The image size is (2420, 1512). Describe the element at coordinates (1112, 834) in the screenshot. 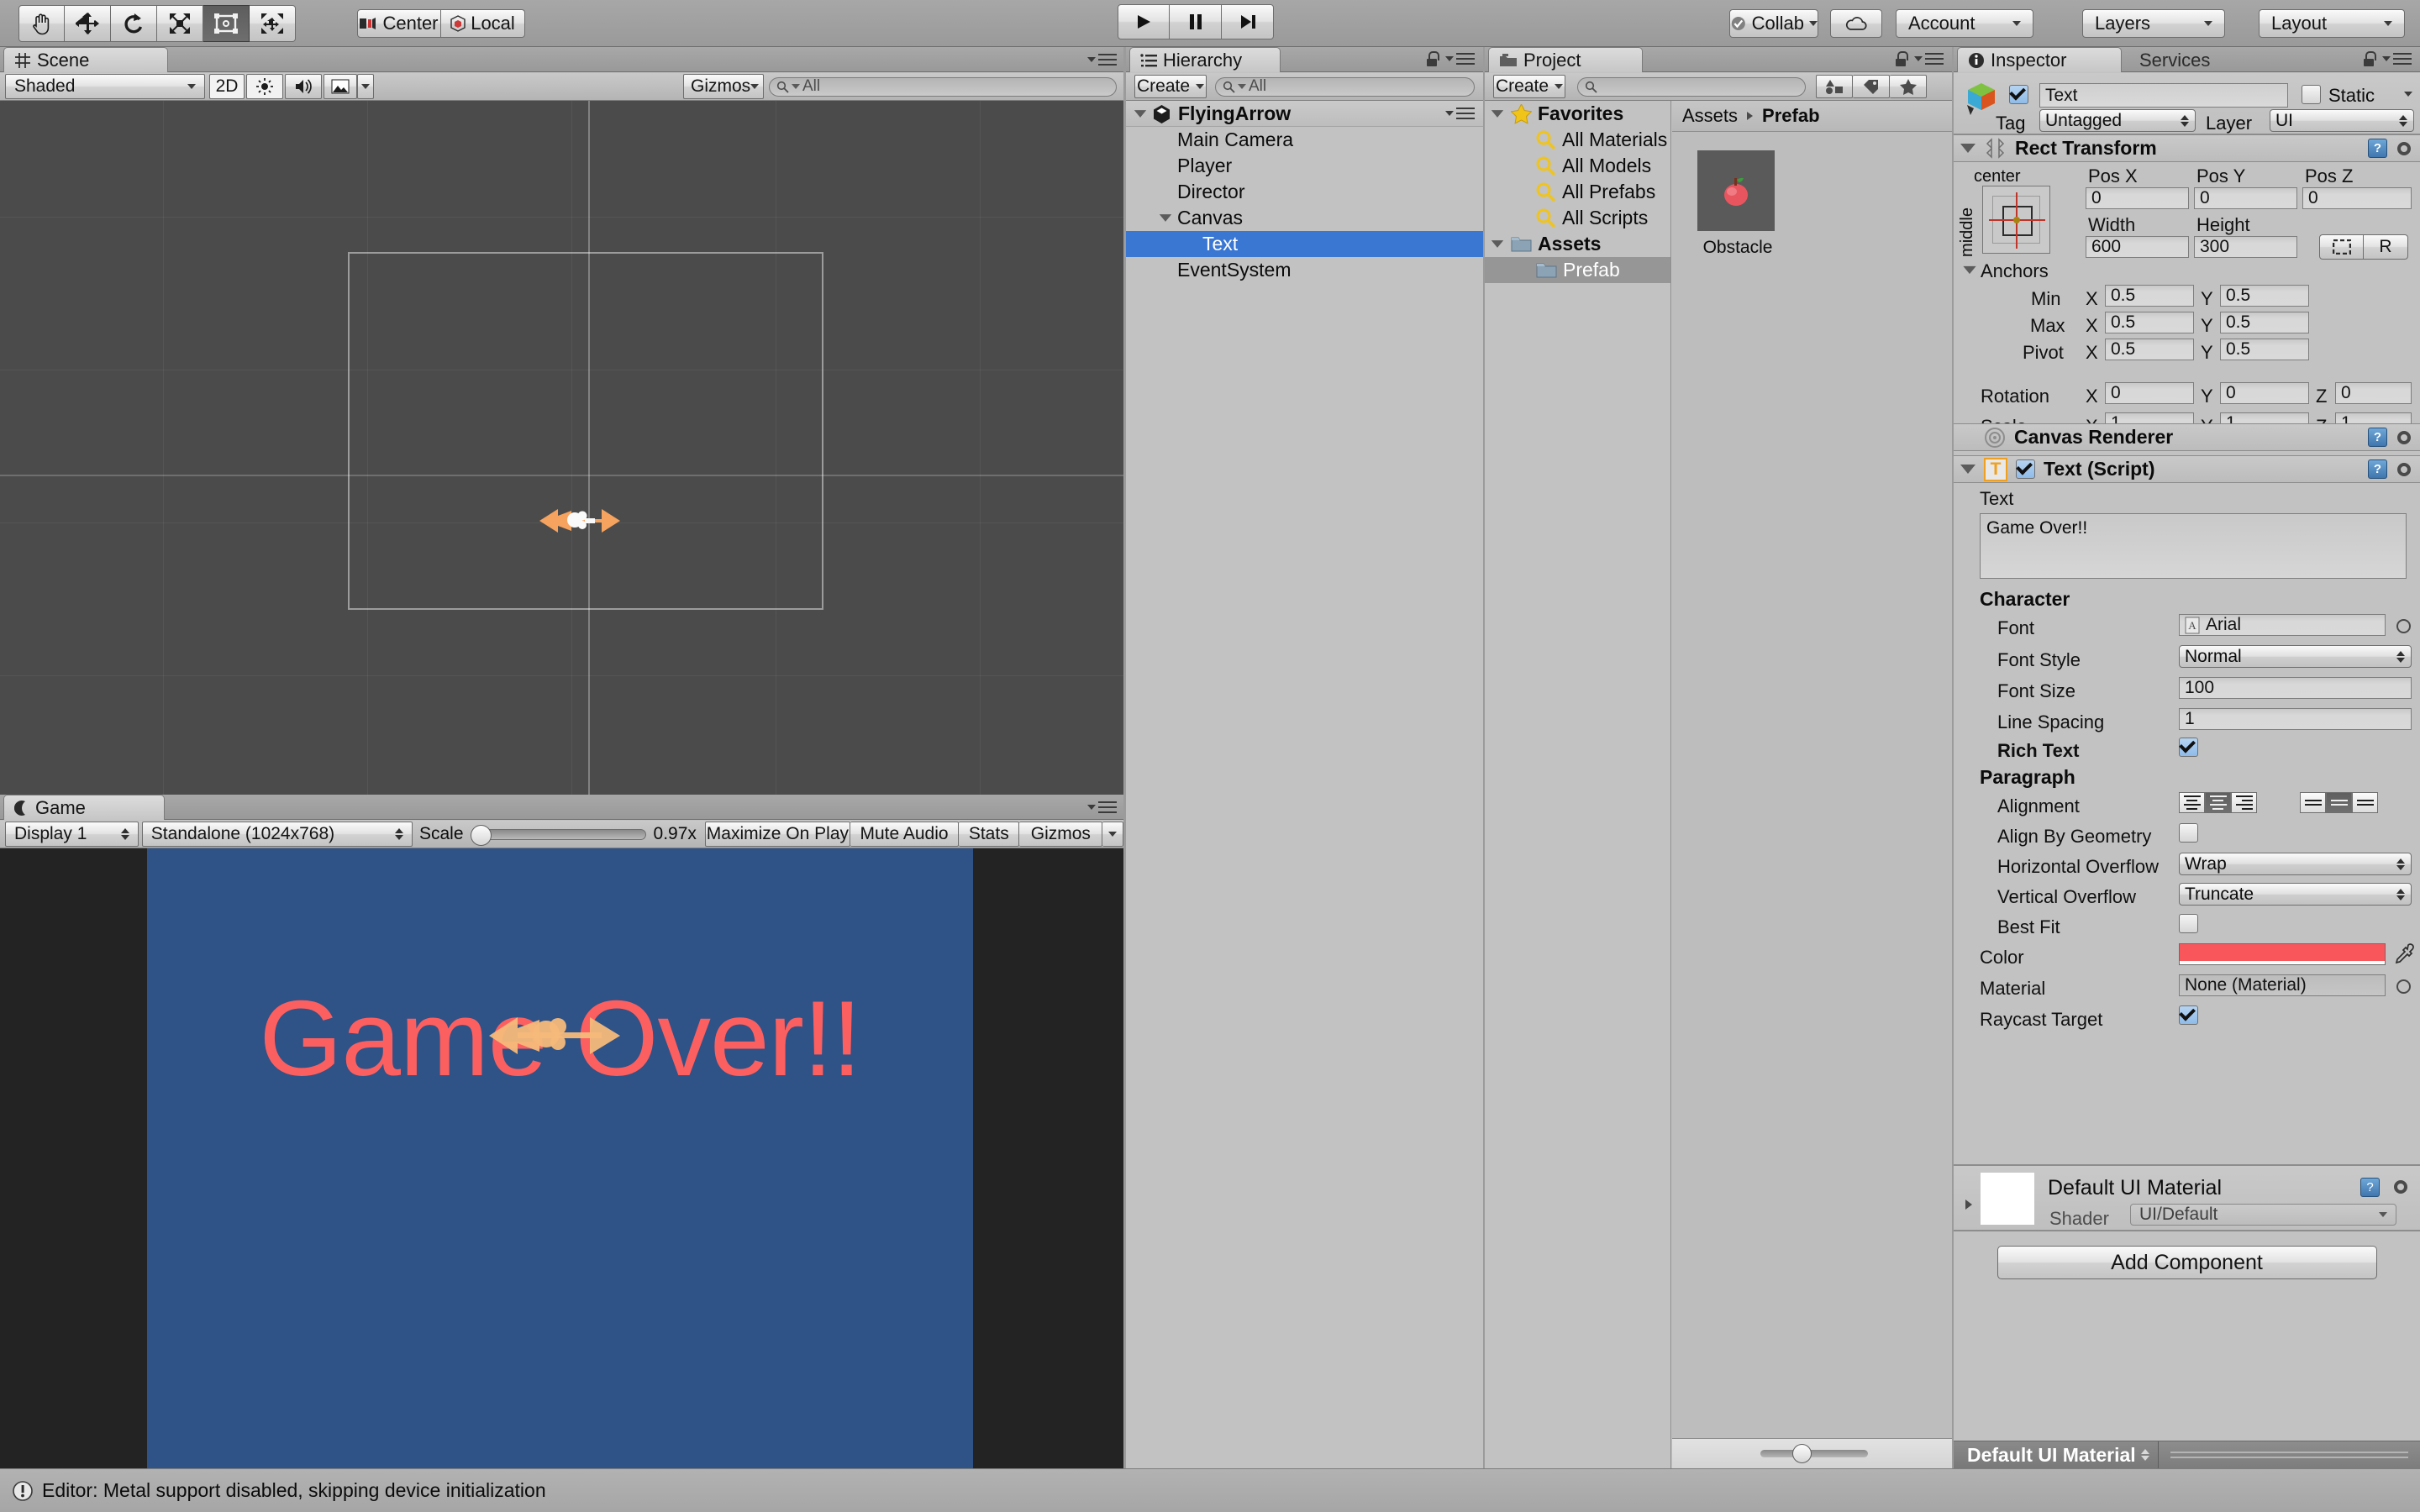

I see `game-gizmos-dropdown` at that location.